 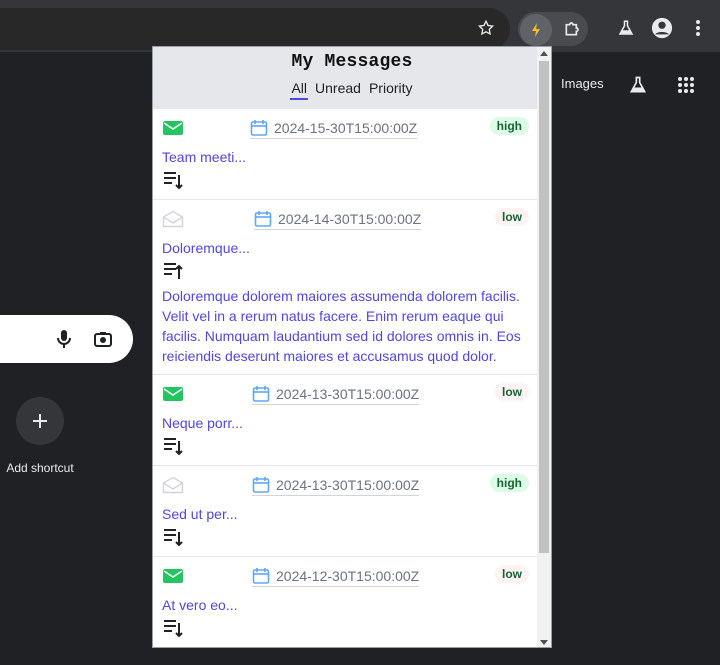 I want to click on message-date: 2024-12-30T15:00:00Z, so click(x=336, y=576).